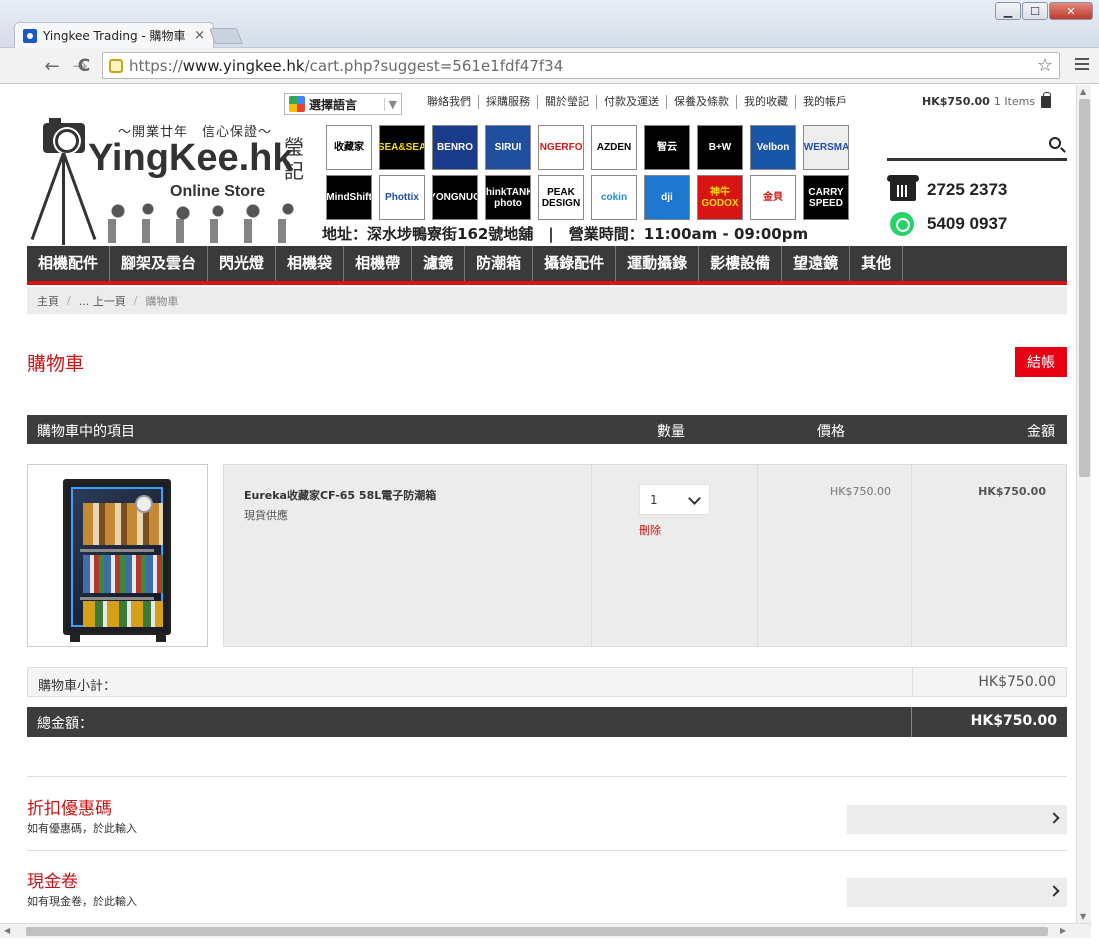 This screenshot has height=947, width=1099. Describe the element at coordinates (667, 147) in the screenshot. I see `brand-logo-6: 智云` at that location.